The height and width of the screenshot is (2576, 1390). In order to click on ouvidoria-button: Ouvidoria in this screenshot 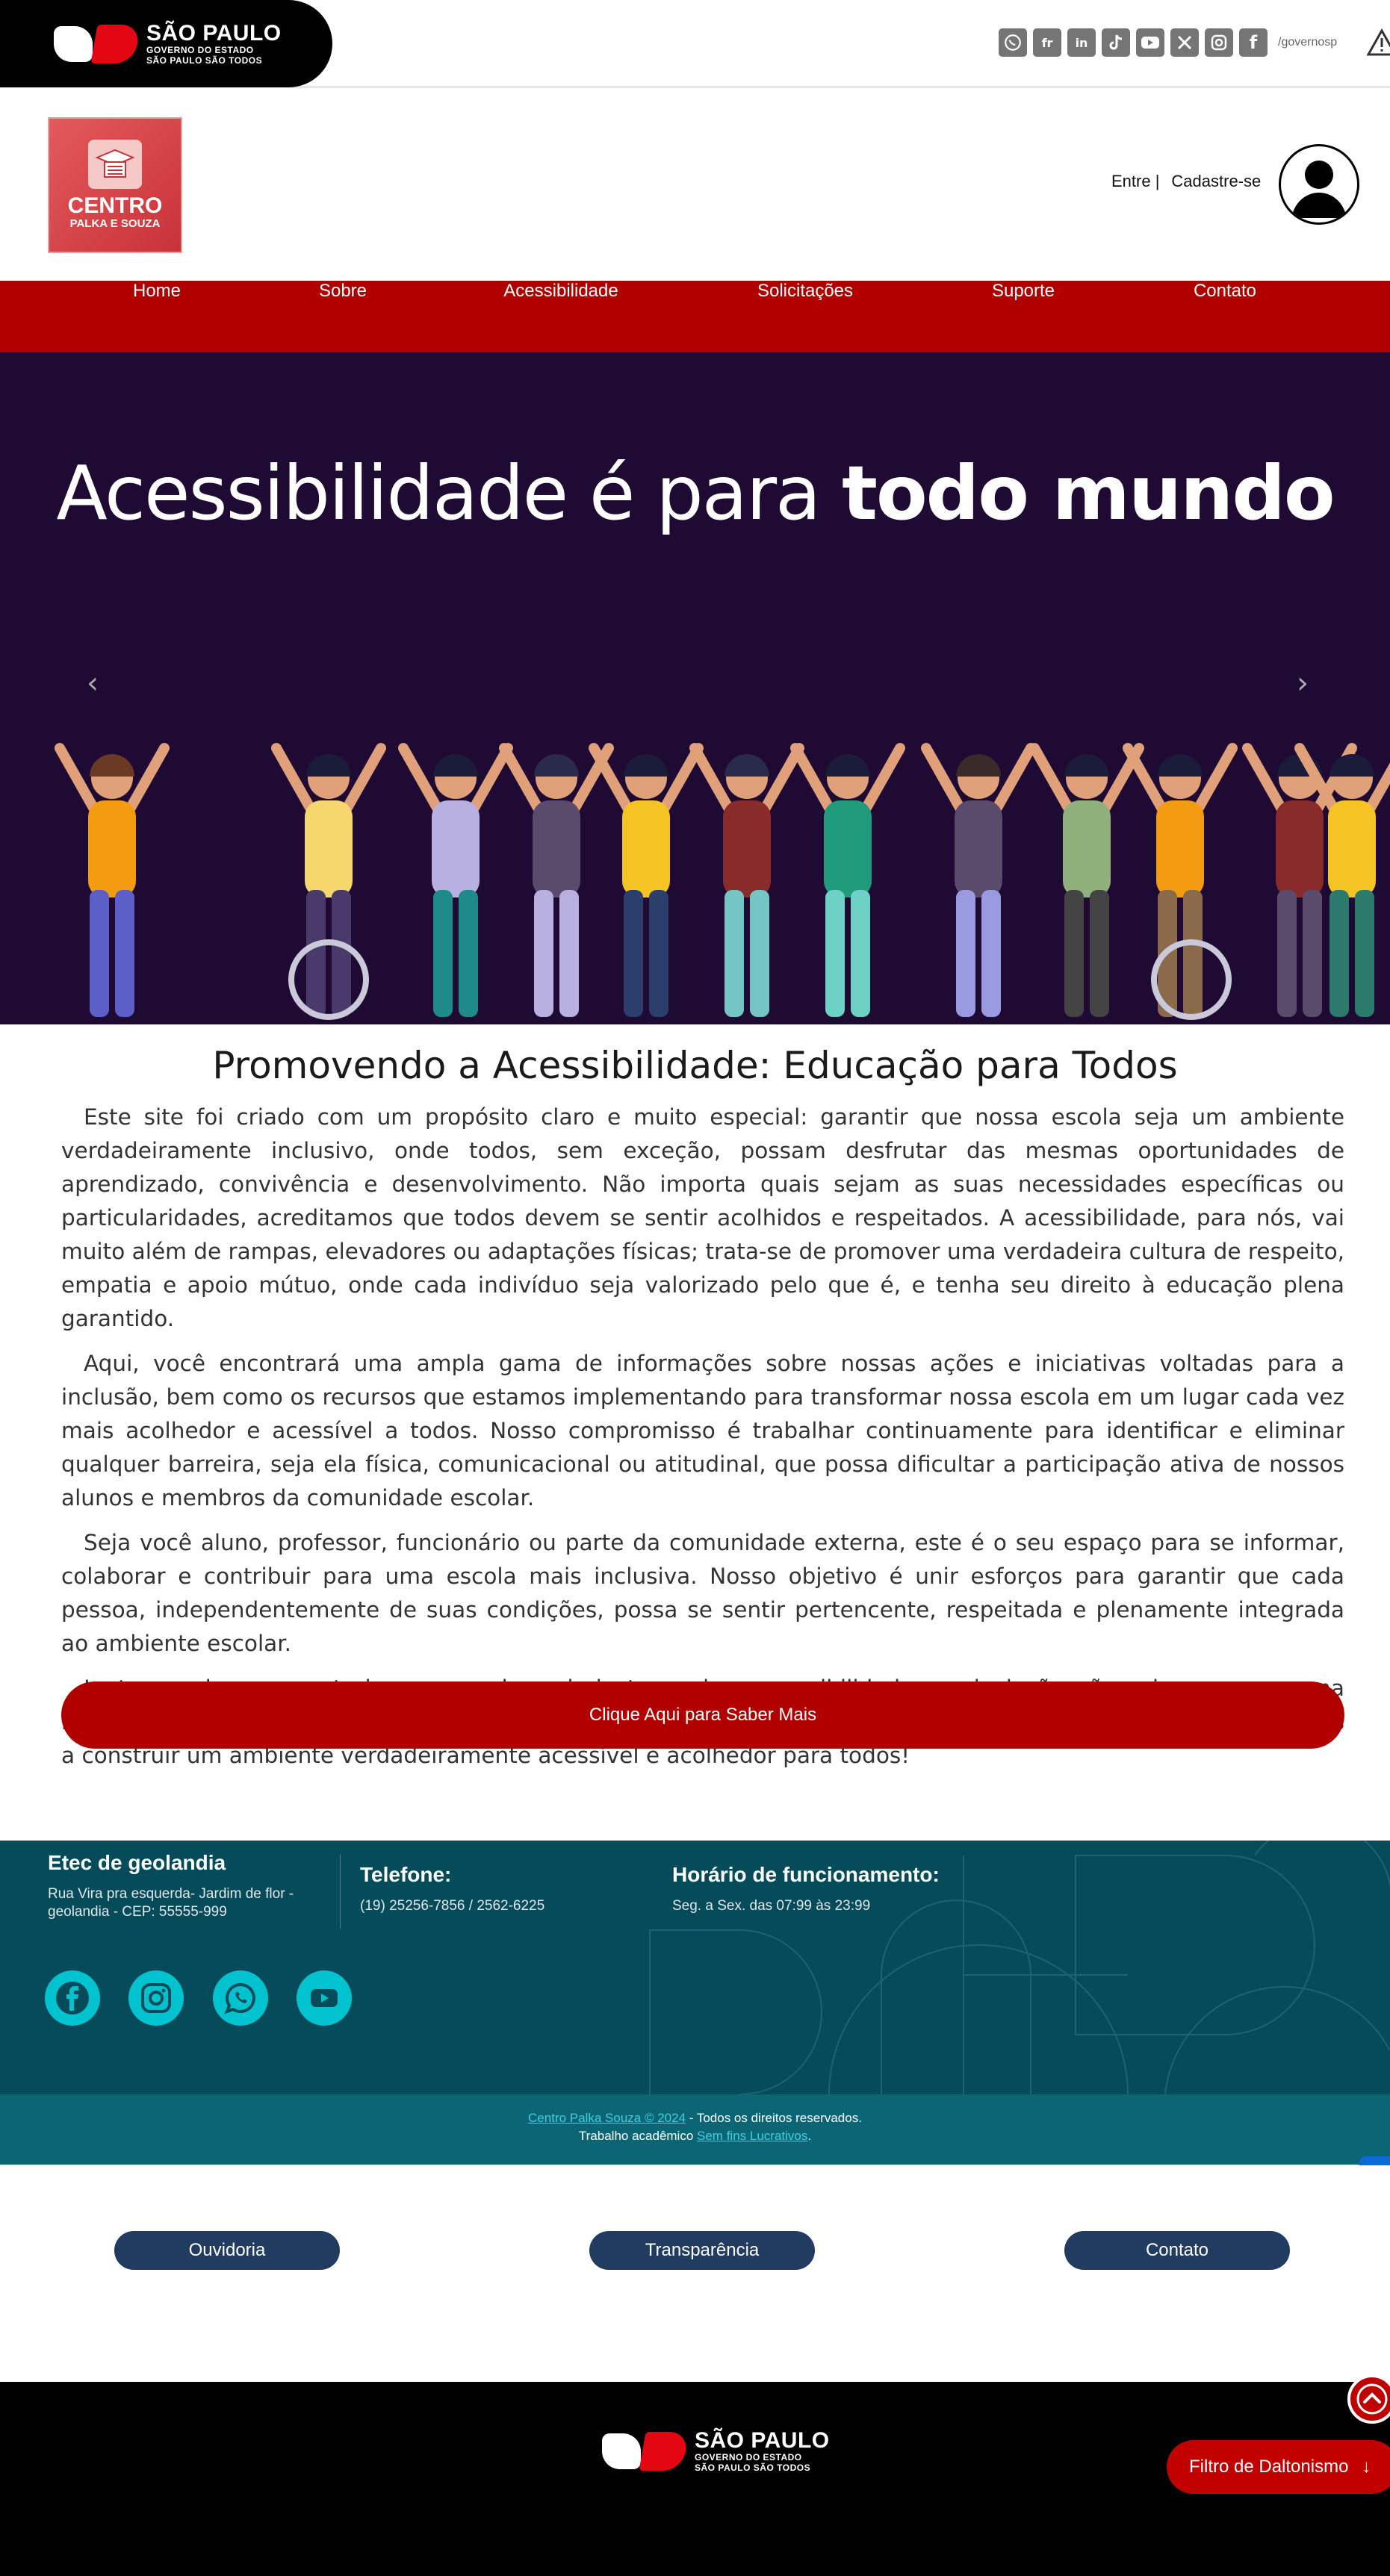, I will do `click(227, 2250)`.